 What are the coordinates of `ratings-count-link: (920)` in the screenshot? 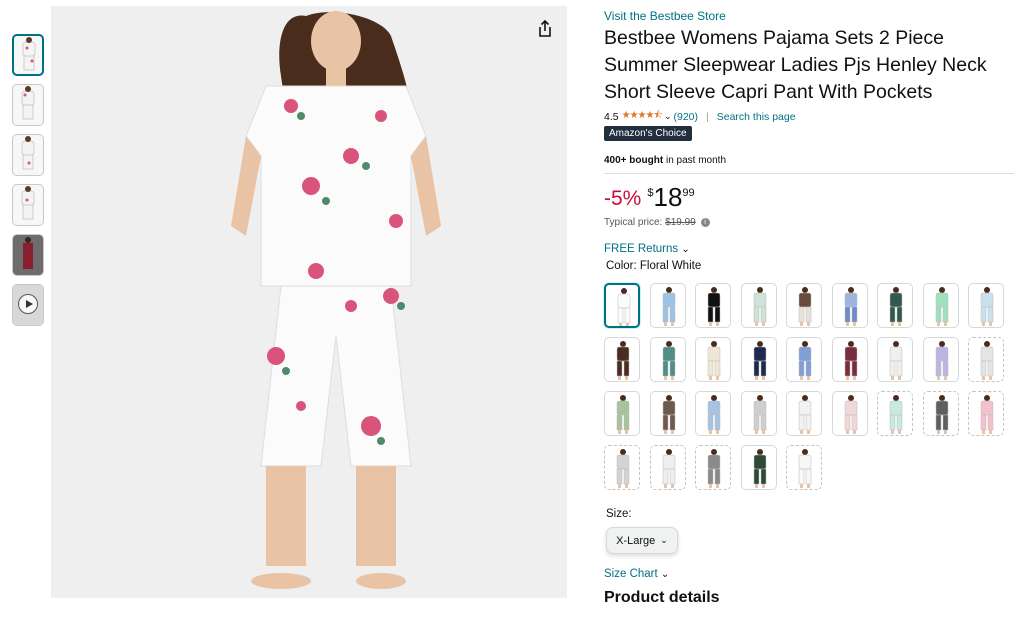 It's located at (686, 117).